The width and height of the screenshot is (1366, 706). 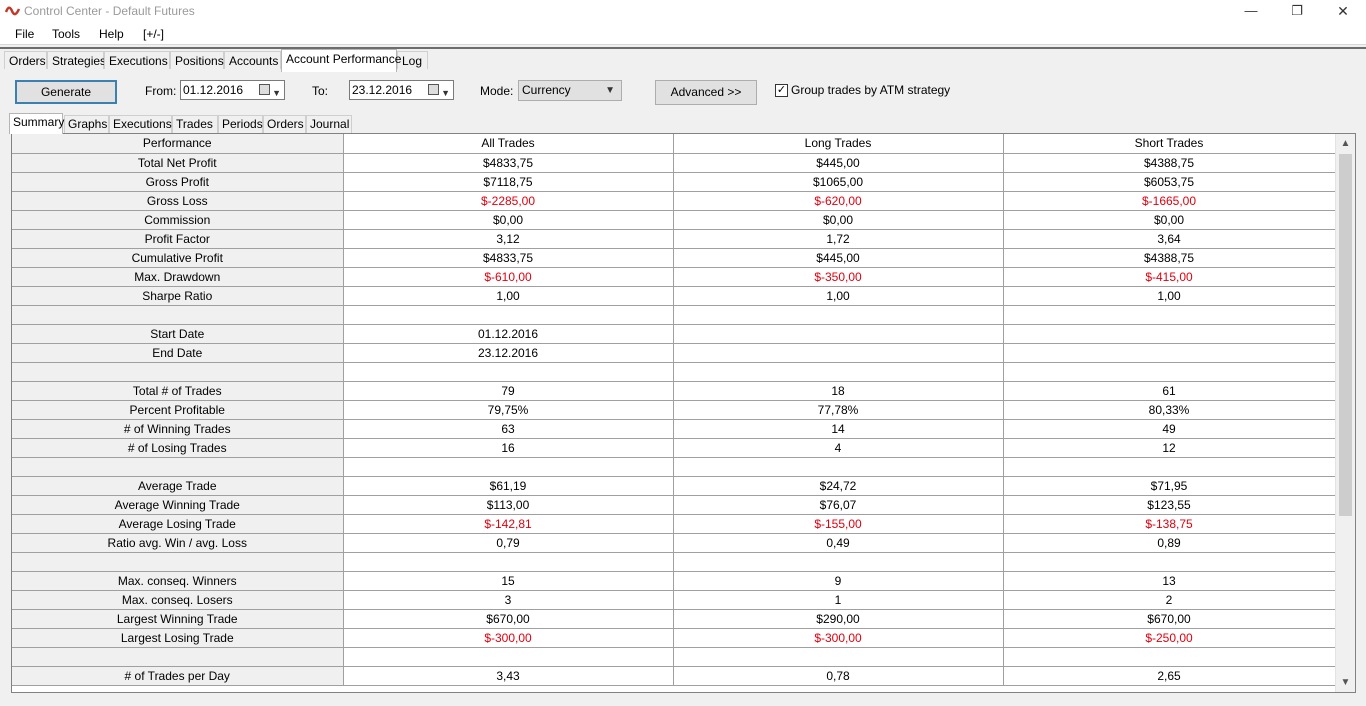 I want to click on table-row: Profit Factor 3,12 1,72 3,64, so click(x=674, y=239).